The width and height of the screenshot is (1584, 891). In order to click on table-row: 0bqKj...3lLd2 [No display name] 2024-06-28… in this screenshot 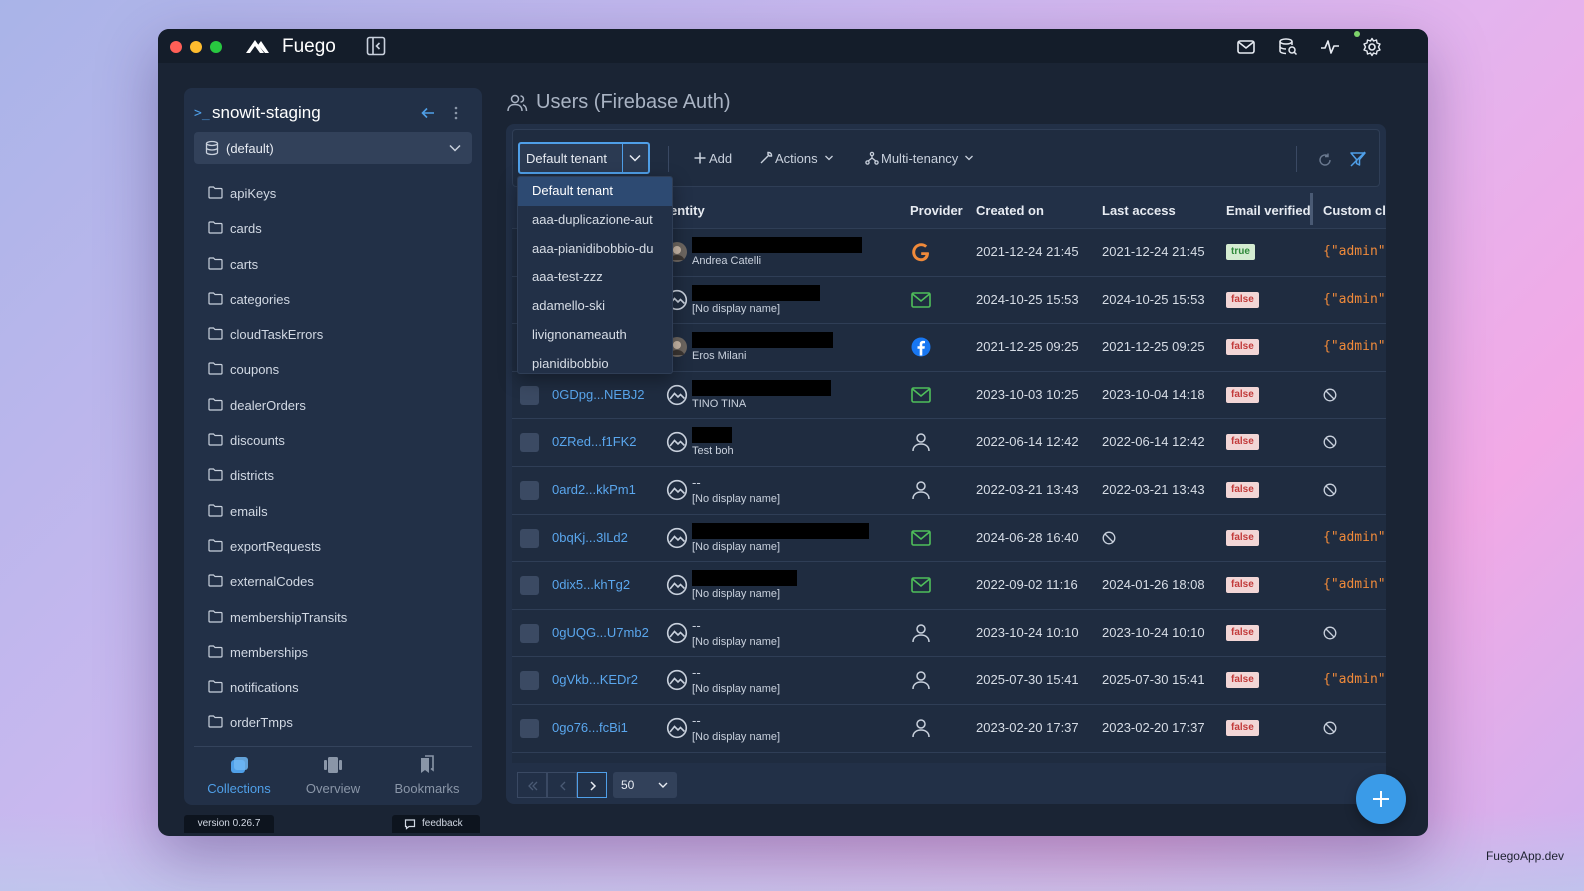, I will do `click(949, 538)`.